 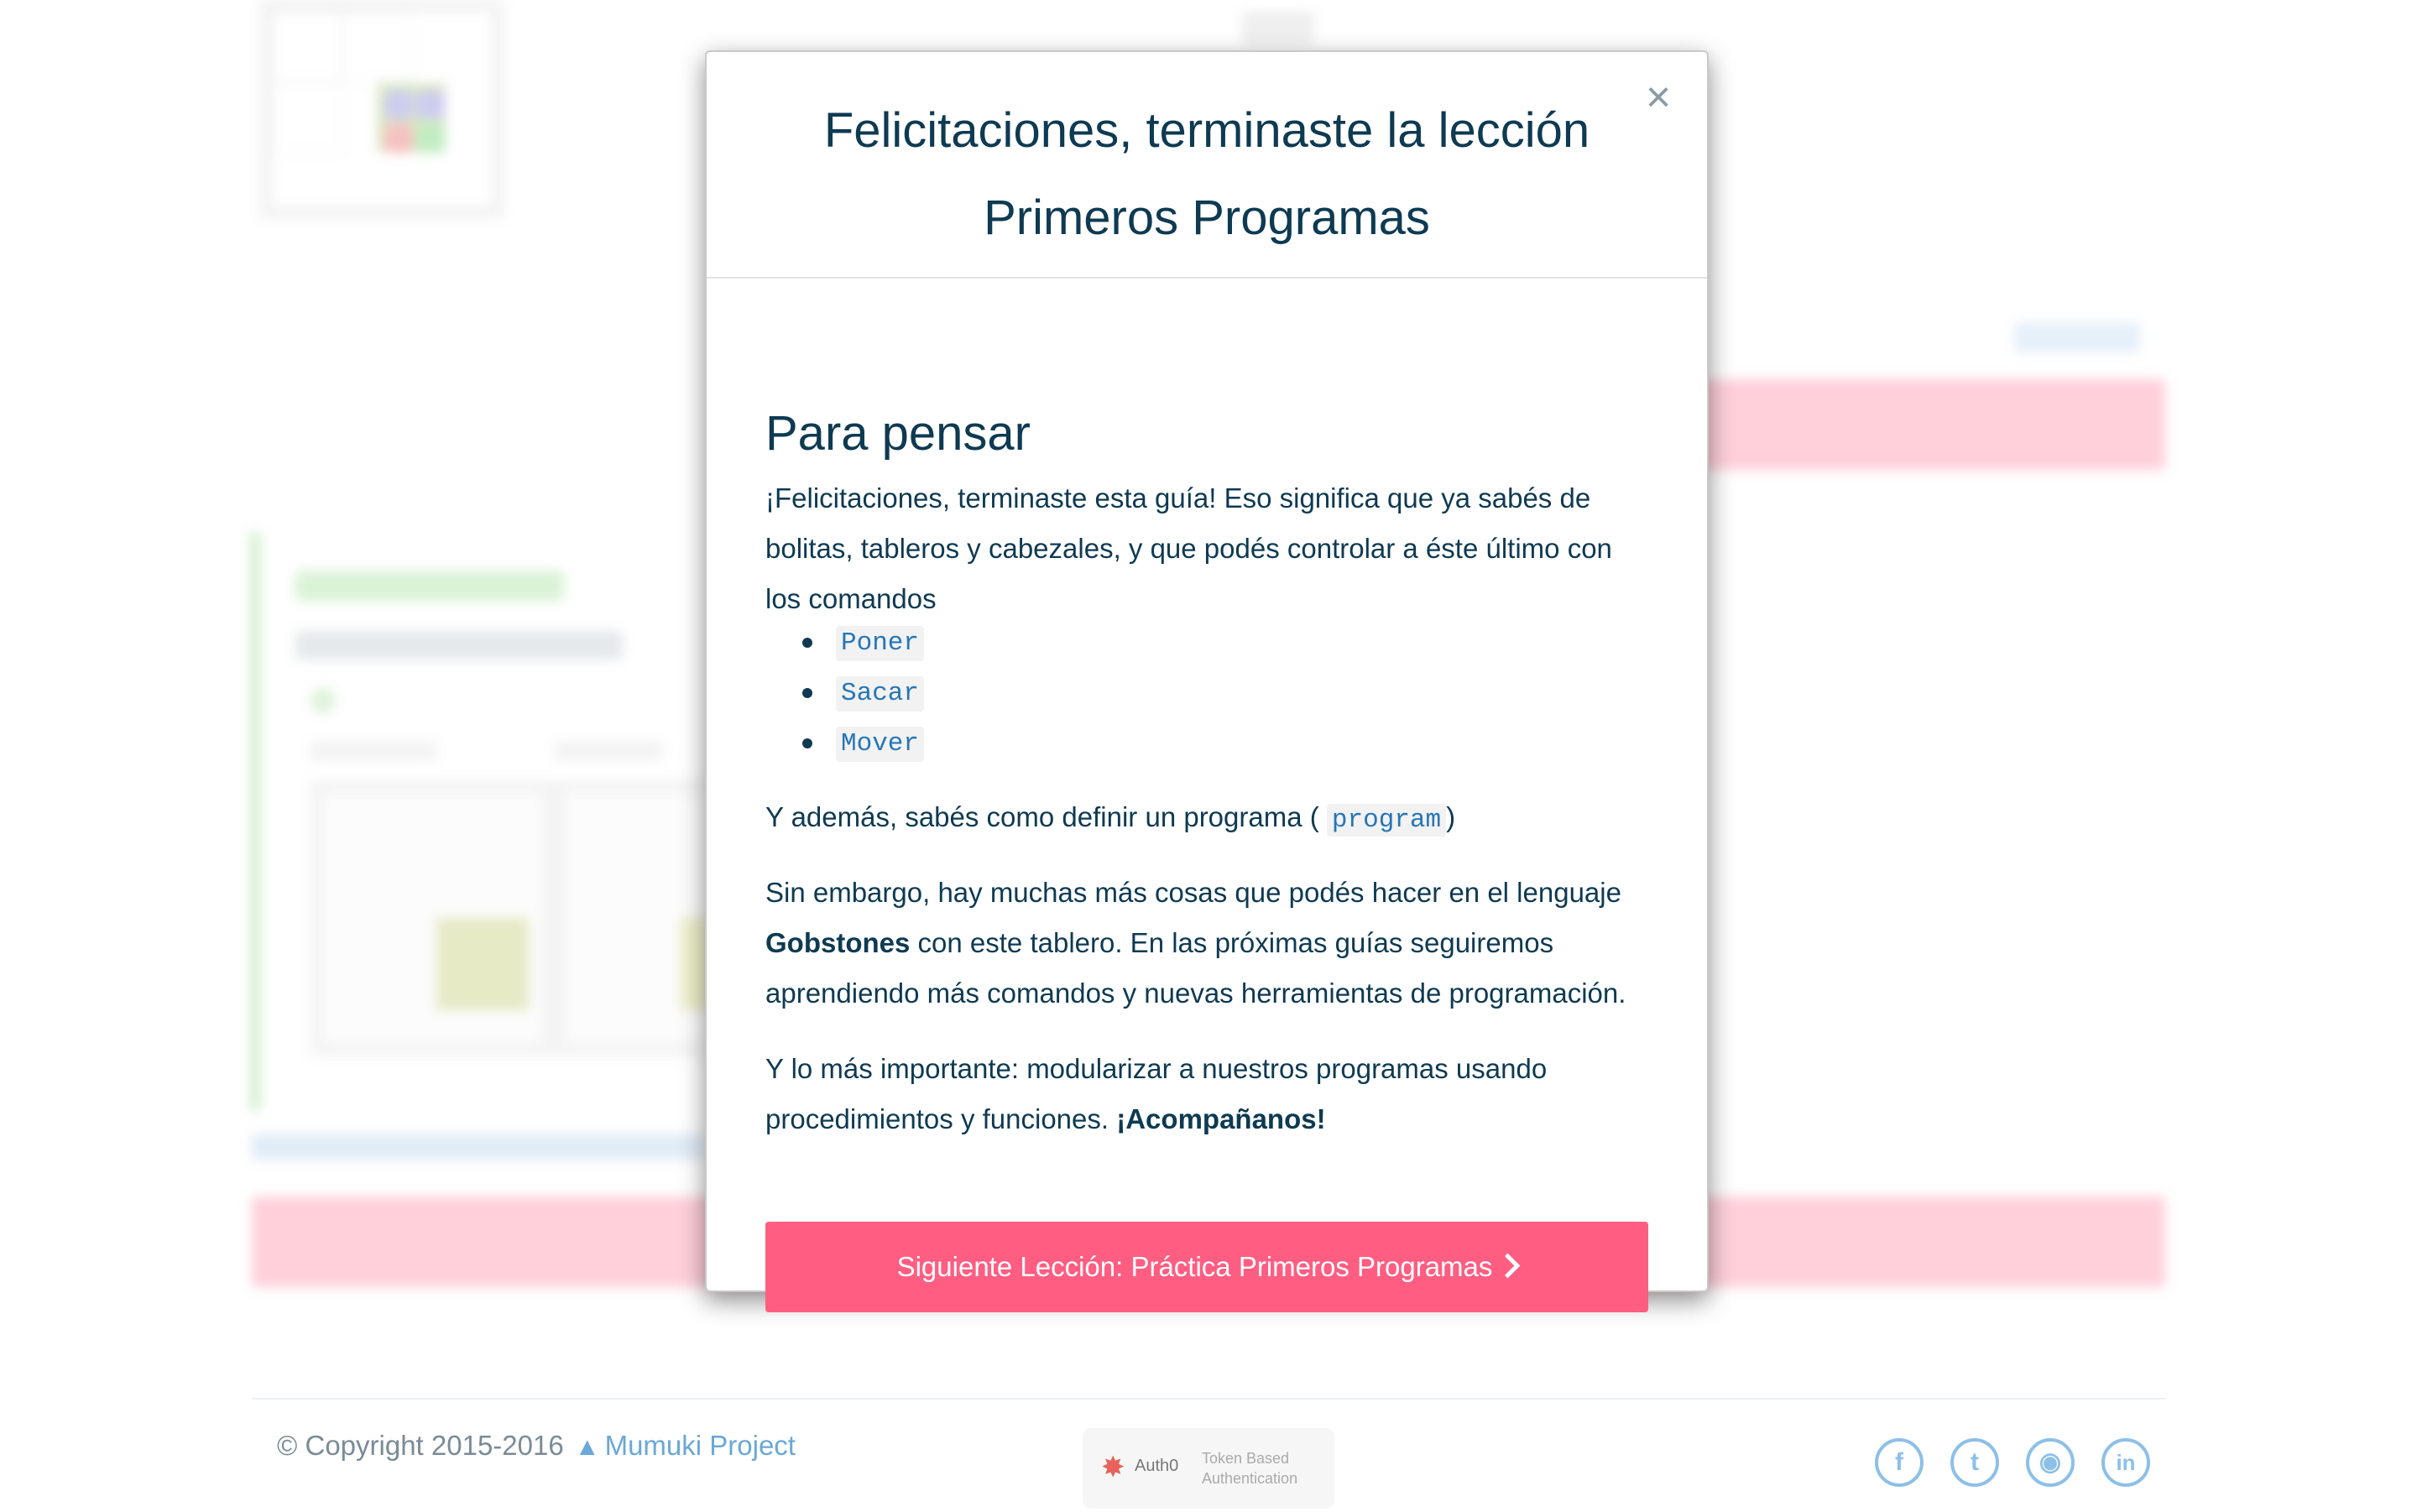 I want to click on copyright: © Copyright 2015-2016 ▲ Mumuki Project, so click(x=536, y=1446).